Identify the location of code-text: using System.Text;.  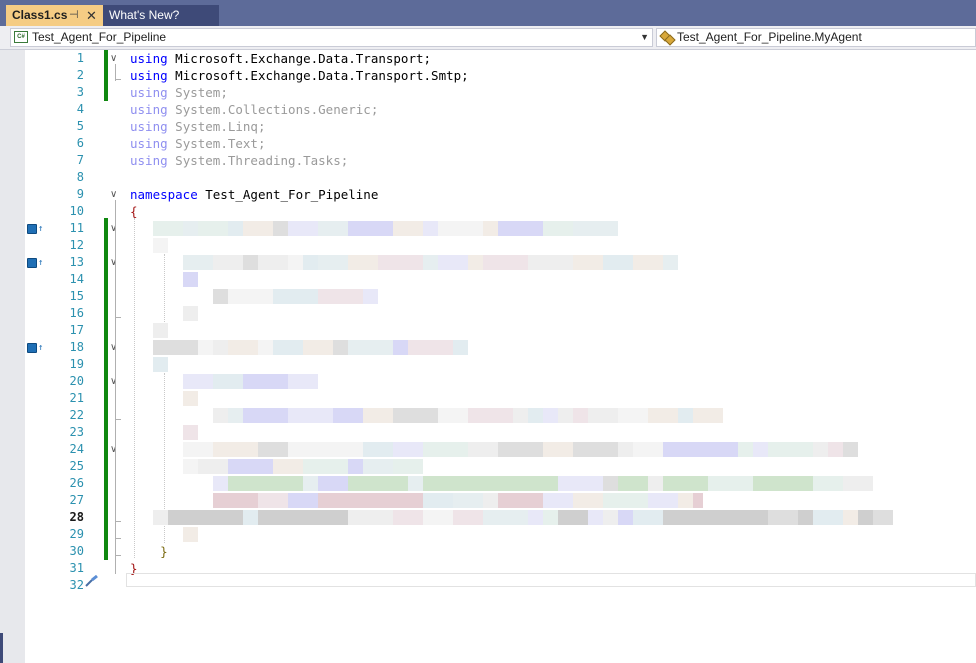
(197, 143).